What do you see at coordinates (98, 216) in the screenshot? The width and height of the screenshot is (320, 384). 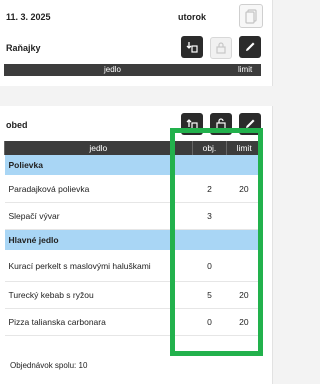 I see `menu-item-name: Slepačí vývar` at bounding box center [98, 216].